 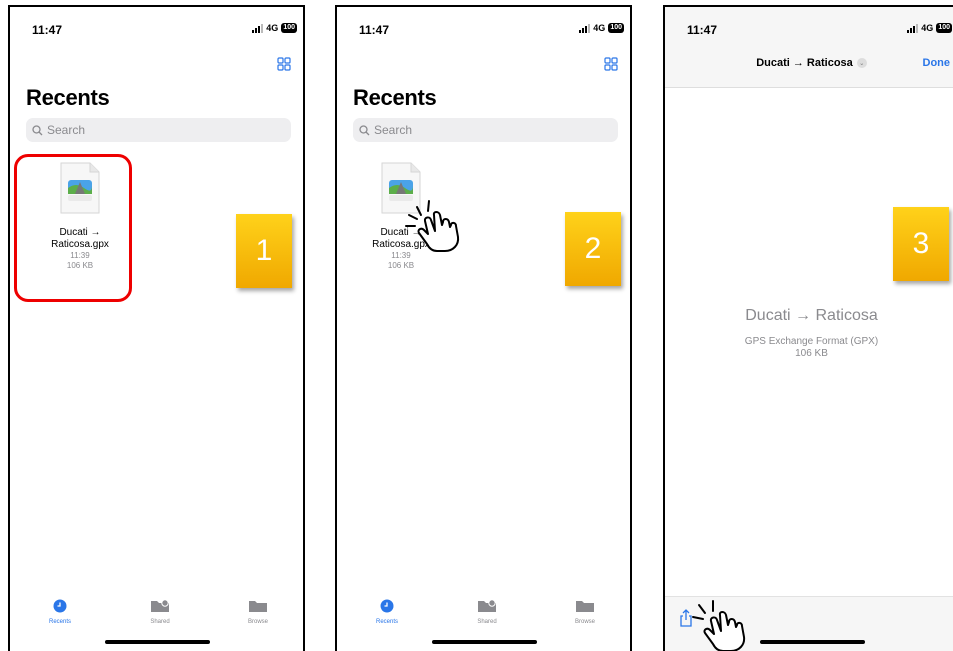 What do you see at coordinates (73, 228) in the screenshot?
I see `highlight-circle` at bounding box center [73, 228].